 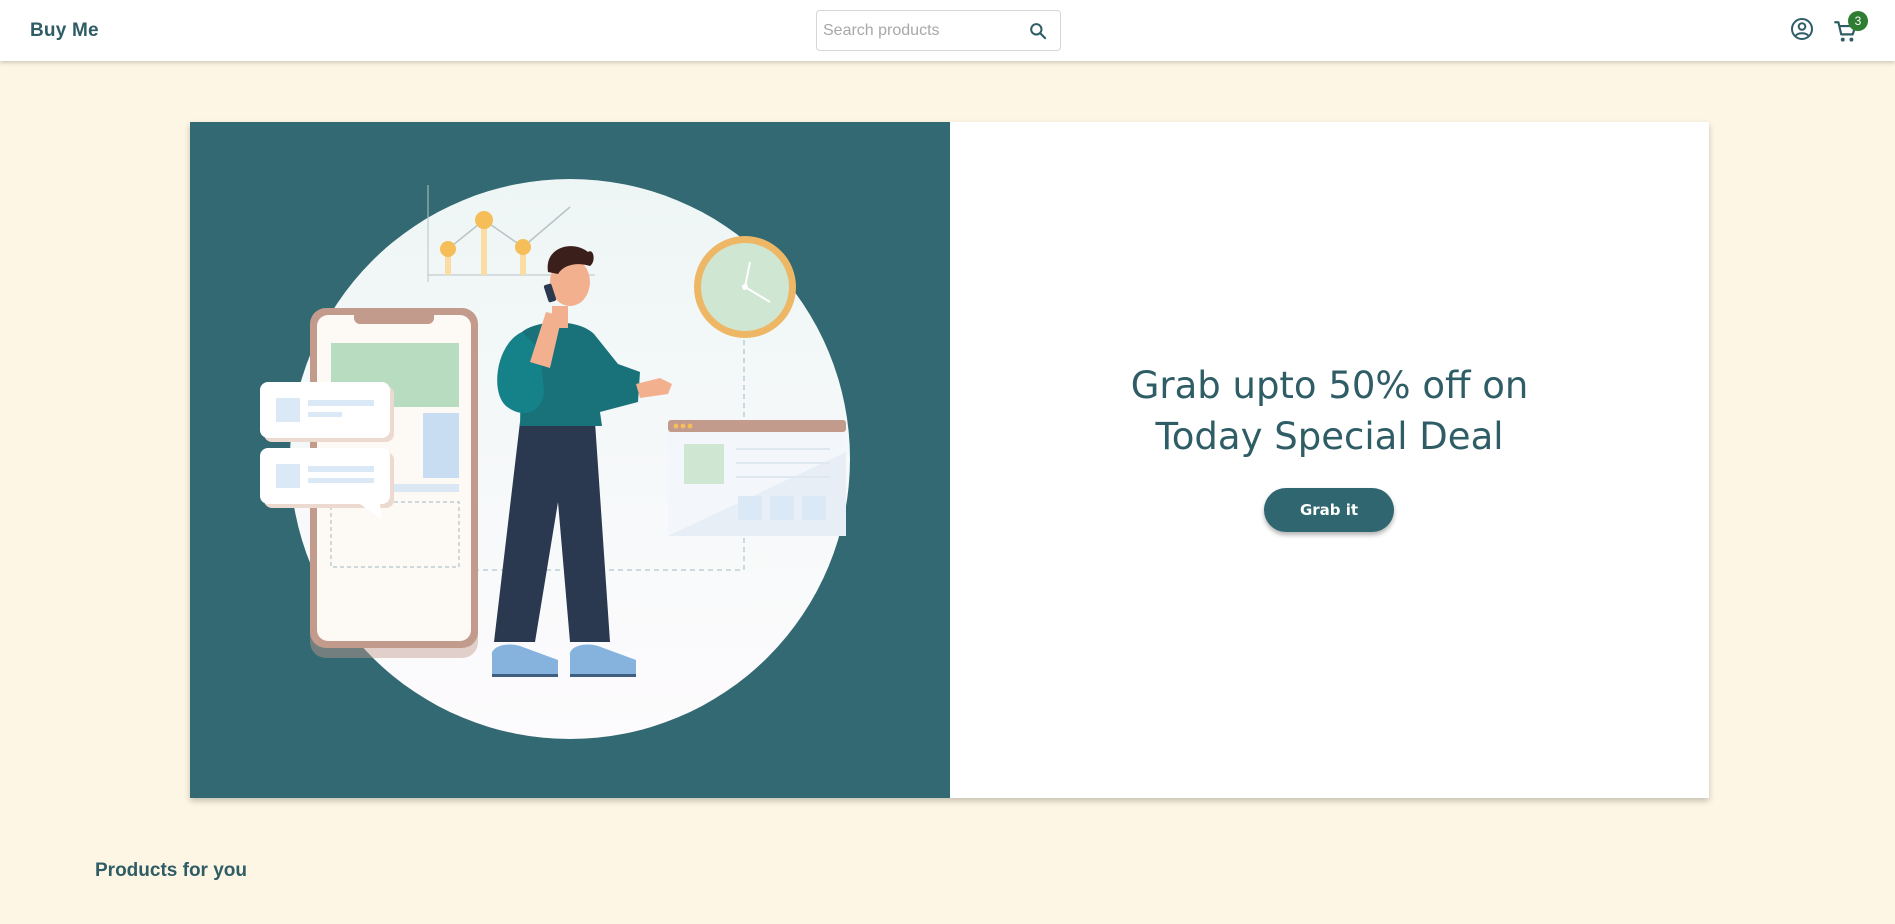 I want to click on search-button, so click(x=1038, y=31).